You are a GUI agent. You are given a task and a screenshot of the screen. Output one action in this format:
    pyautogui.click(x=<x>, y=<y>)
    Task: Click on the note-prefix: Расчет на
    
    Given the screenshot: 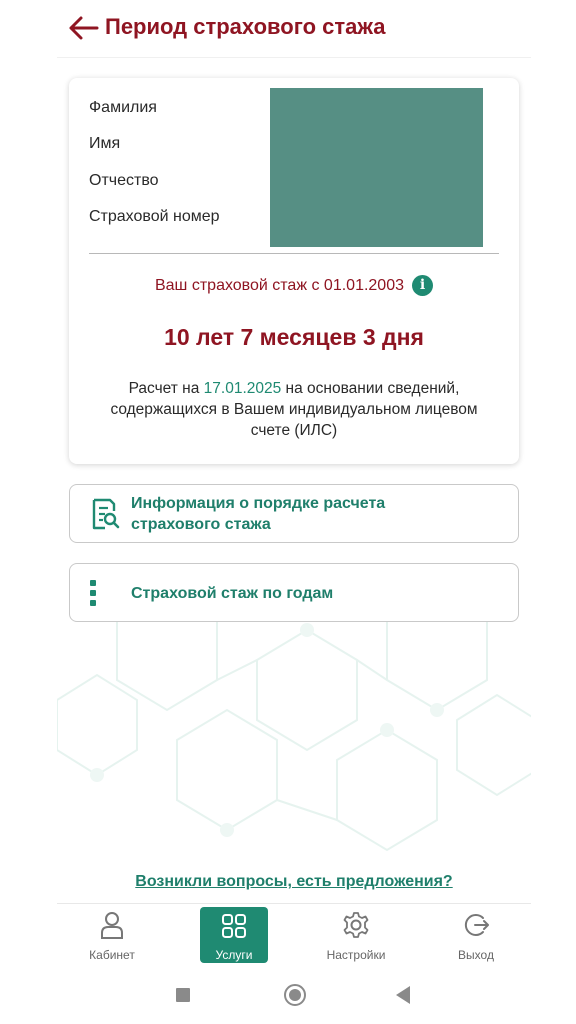 What is the action you would take?
    pyautogui.click(x=166, y=388)
    